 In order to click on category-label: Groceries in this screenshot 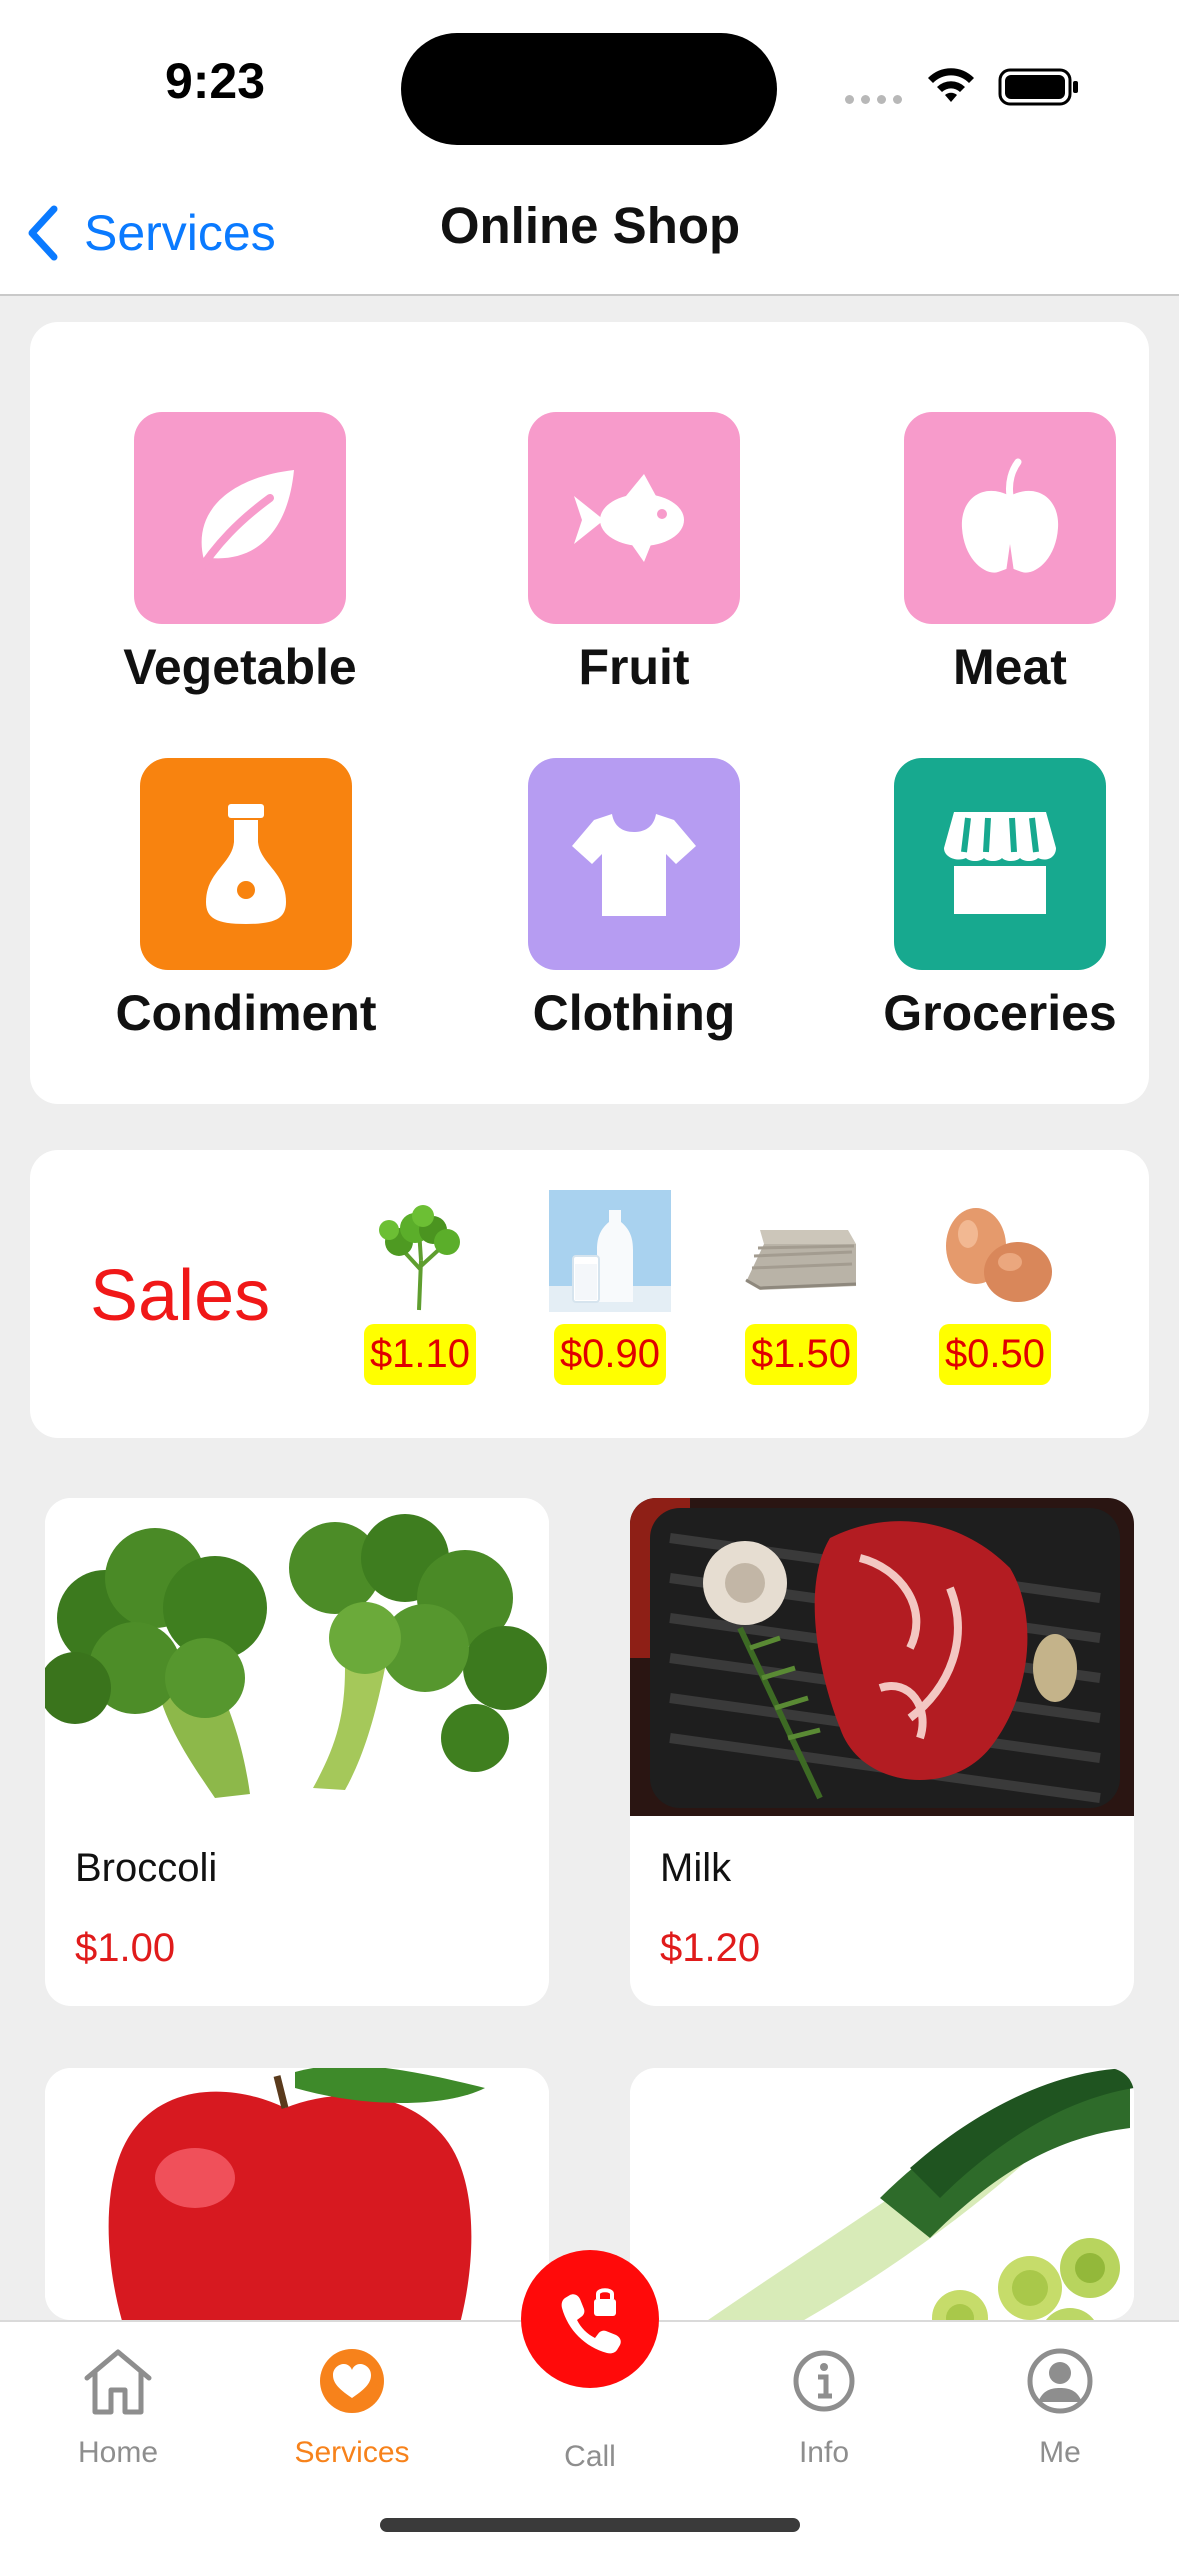, I will do `click(1000, 1013)`.